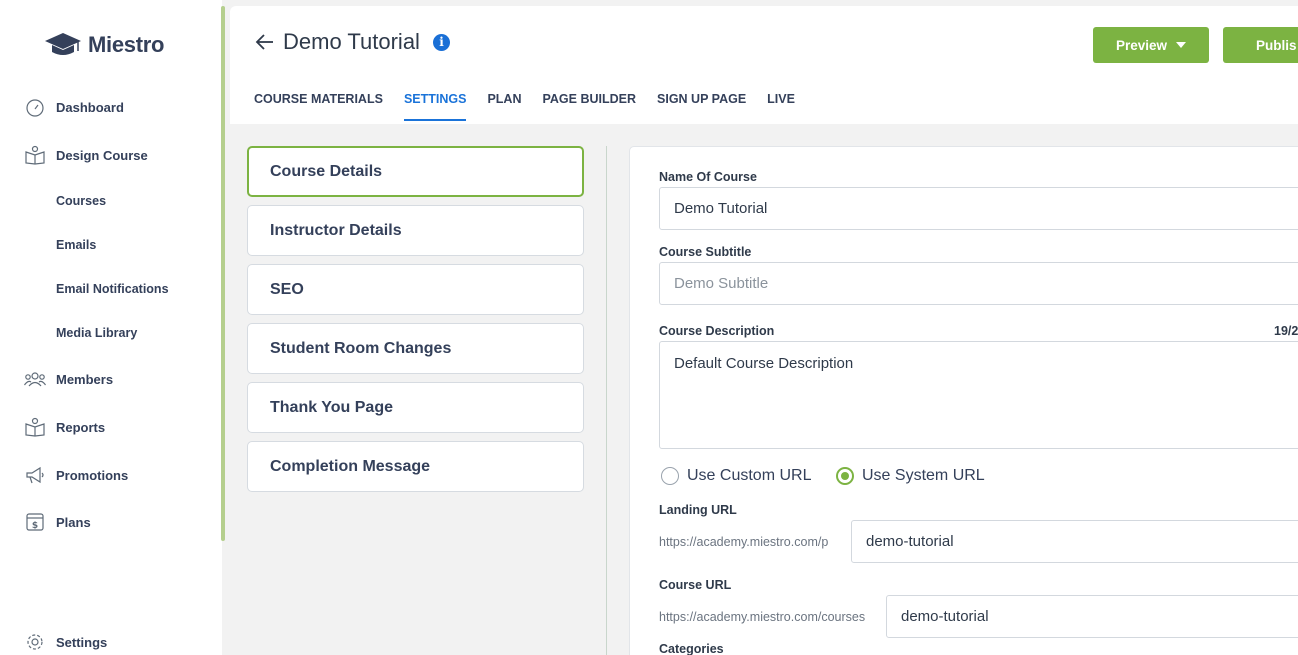 The height and width of the screenshot is (655, 1298). What do you see at coordinates (781, 106) in the screenshot?
I see `tab-live: LIVE` at bounding box center [781, 106].